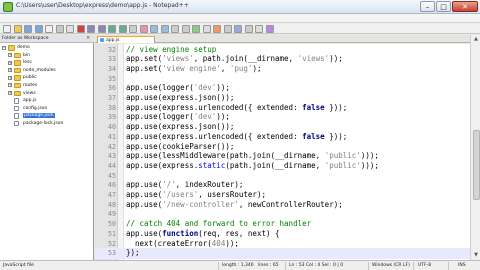 The height and width of the screenshot is (270, 480). Describe the element at coordinates (180, 146) in the screenshot. I see `code-token: app.use(cookieParser());` at that location.